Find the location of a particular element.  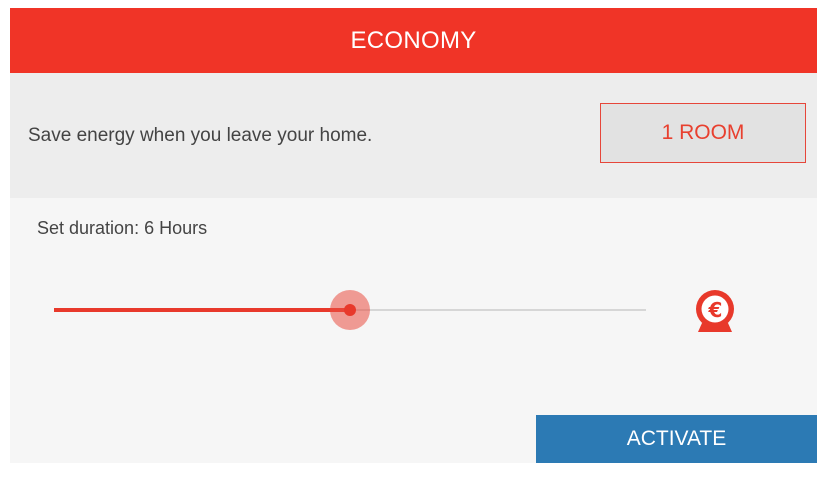

dialog-header: ECONOMY is located at coordinates (413, 40).